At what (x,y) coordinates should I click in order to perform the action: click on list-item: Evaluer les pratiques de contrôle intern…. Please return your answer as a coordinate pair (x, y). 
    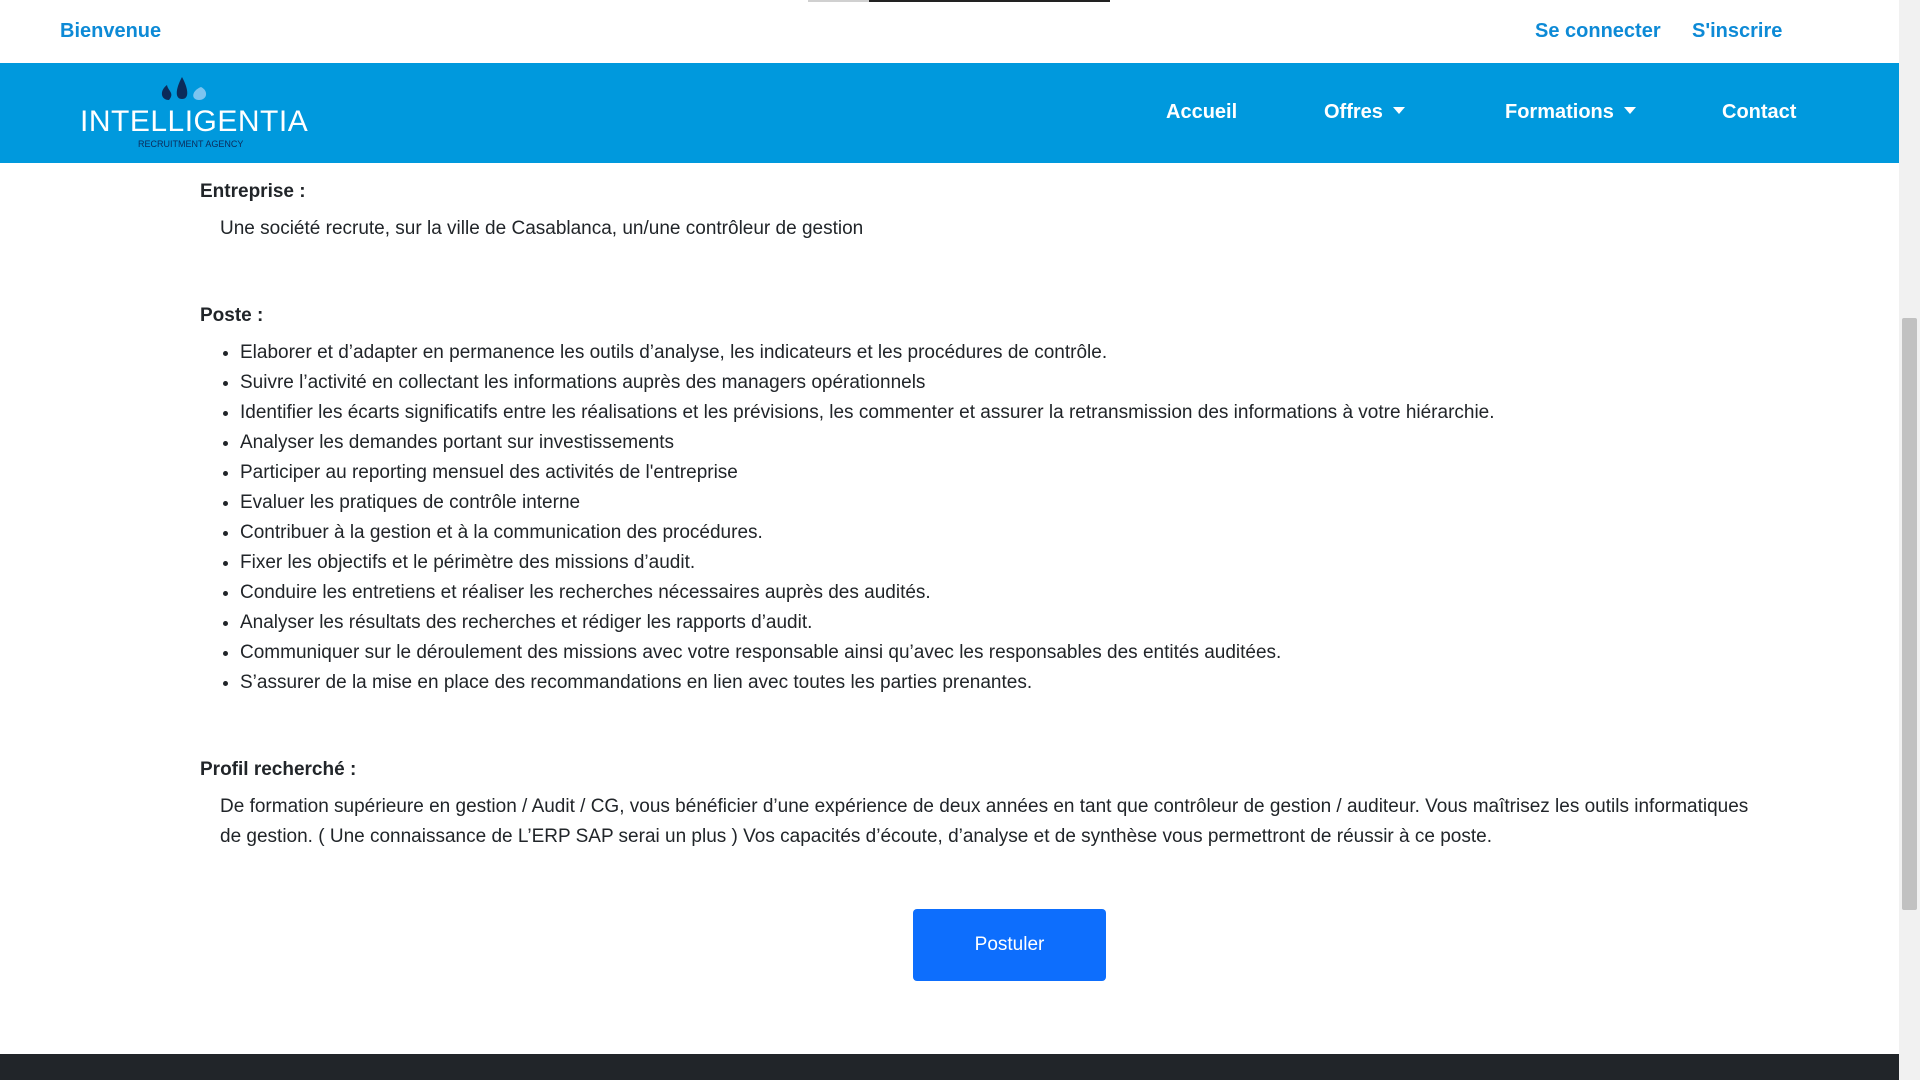
    Looking at the image, I should click on (867, 503).